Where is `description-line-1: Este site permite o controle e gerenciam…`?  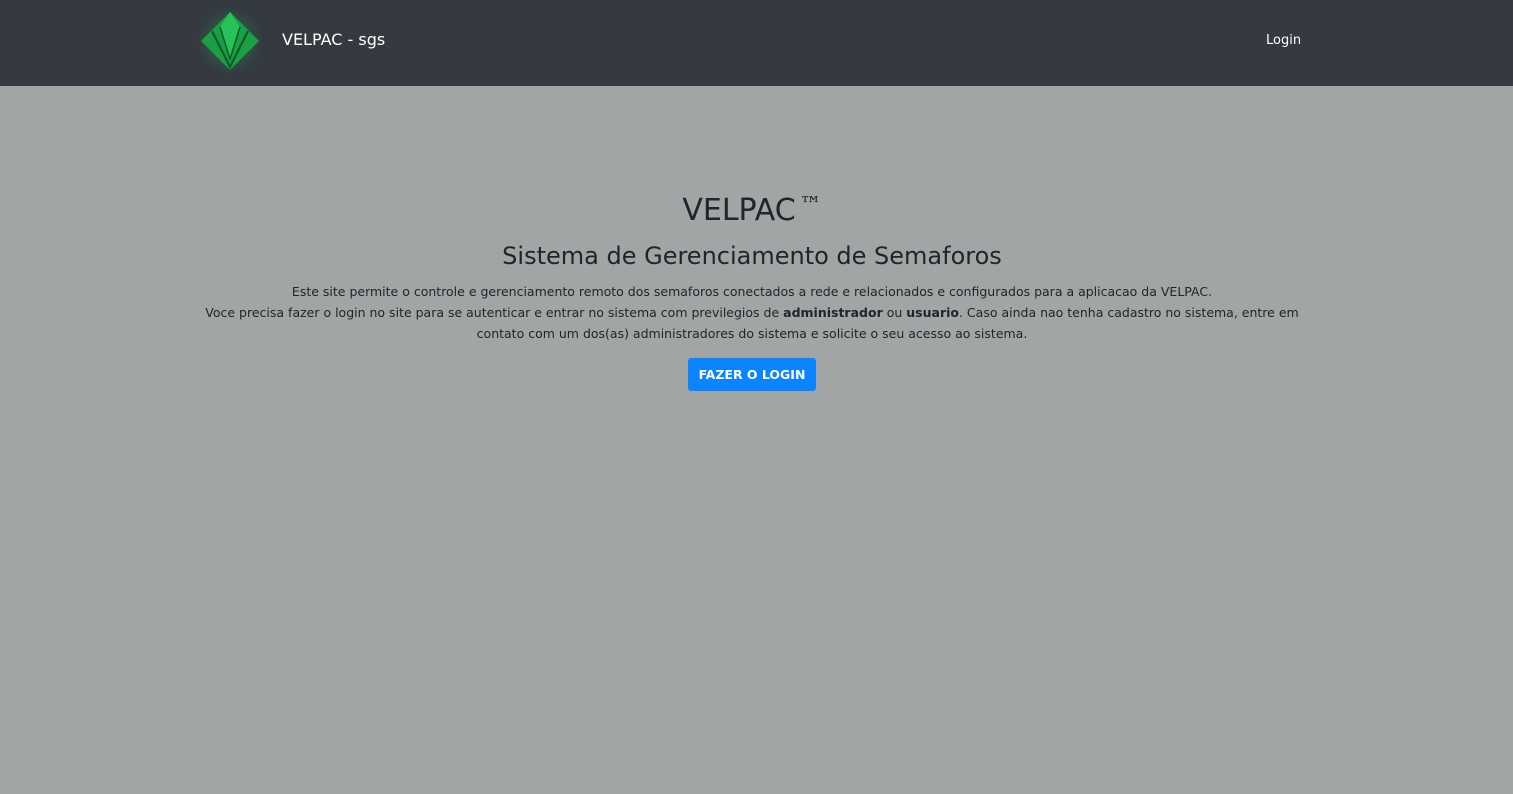
description-line-1: Este site permite o controle e gerenciam… is located at coordinates (752, 291).